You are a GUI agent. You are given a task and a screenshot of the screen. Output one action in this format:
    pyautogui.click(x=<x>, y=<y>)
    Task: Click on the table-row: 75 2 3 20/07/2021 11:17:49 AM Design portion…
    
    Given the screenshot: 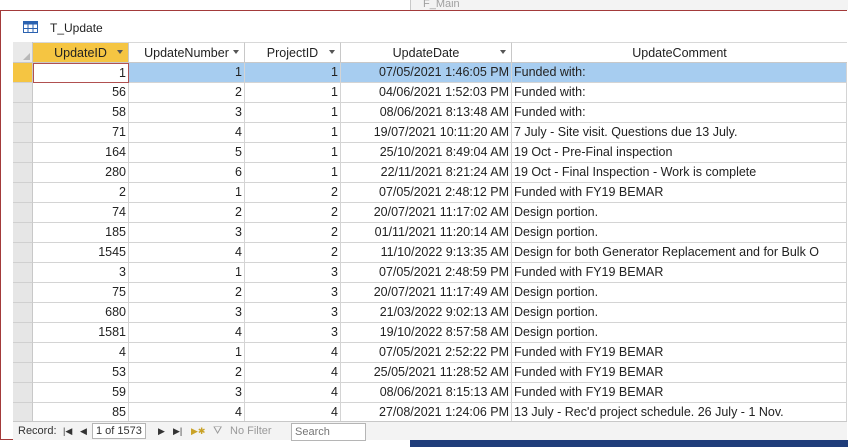 What is the action you would take?
    pyautogui.click(x=424, y=293)
    